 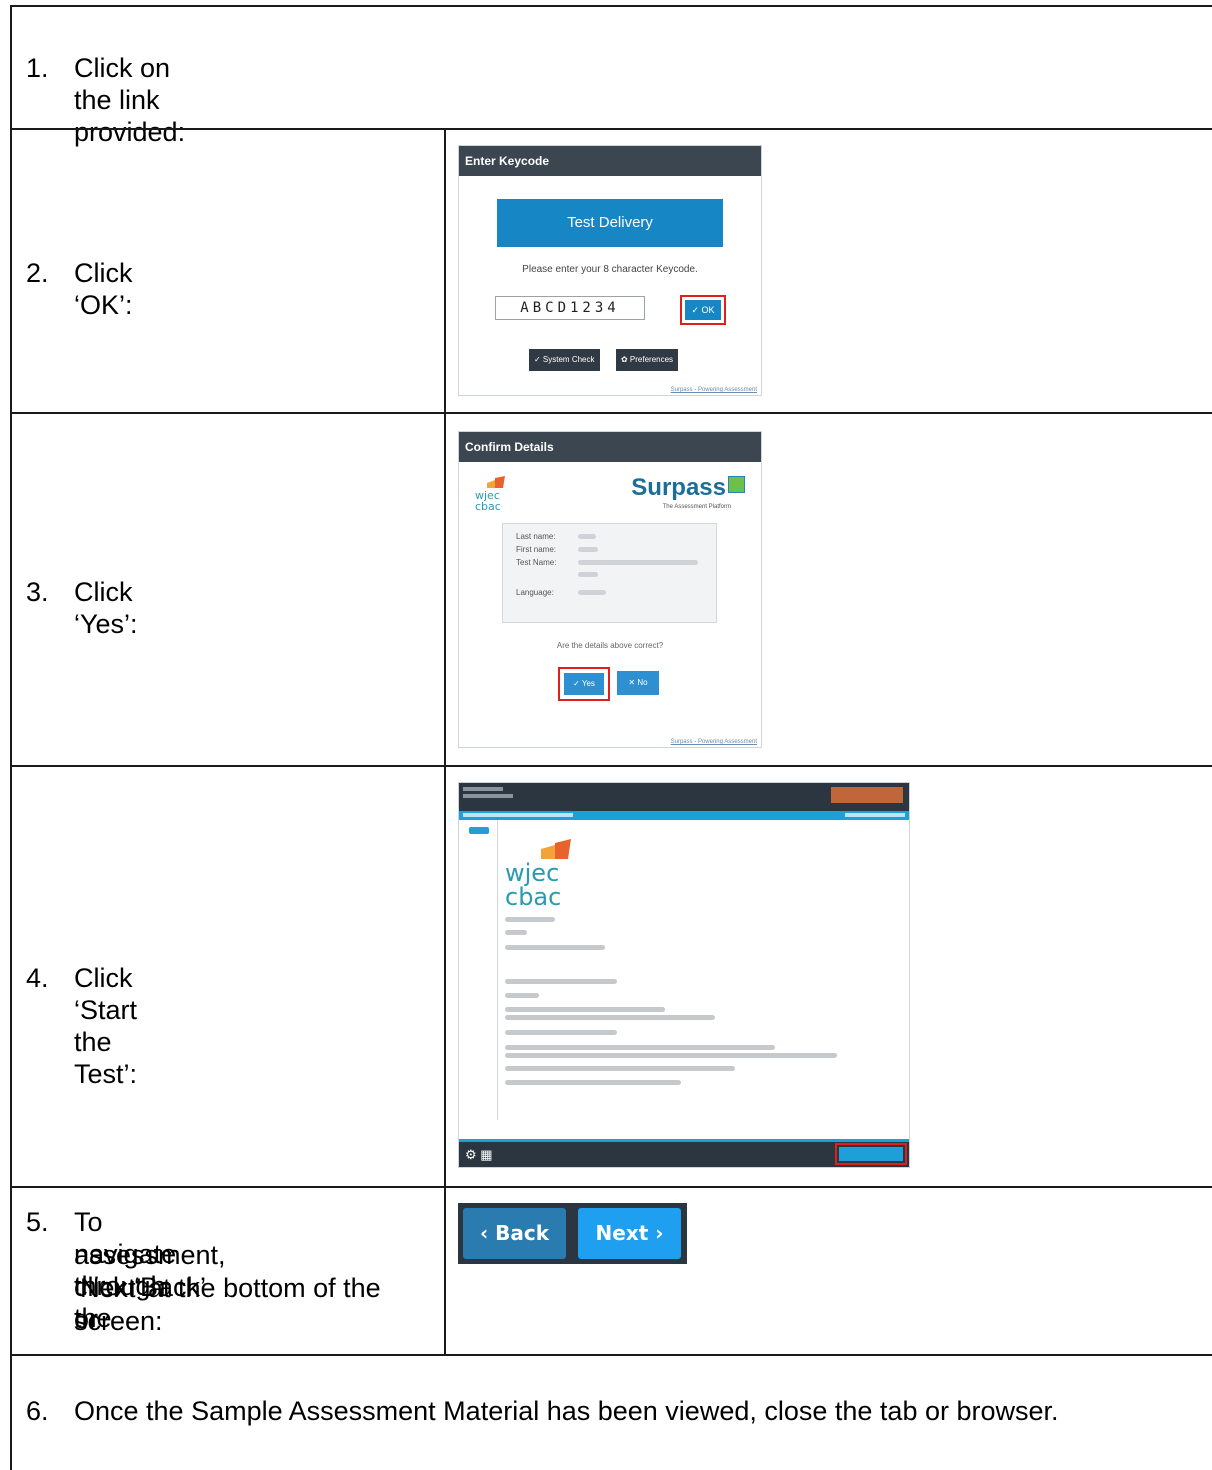 I want to click on surpass-brand-text: Surpass, so click(x=678, y=487).